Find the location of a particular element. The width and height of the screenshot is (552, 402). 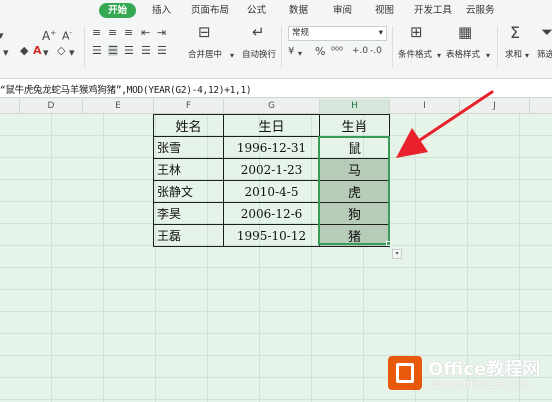

office-logo-icon is located at coordinates (405, 373).